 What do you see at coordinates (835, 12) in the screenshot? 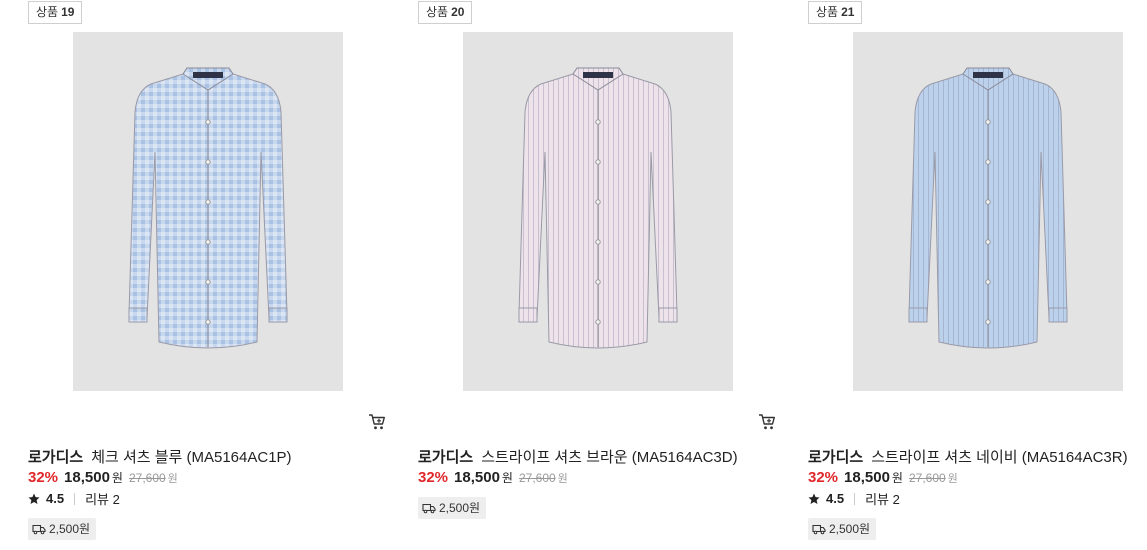
I see `product-index-badge: 상품 21` at bounding box center [835, 12].